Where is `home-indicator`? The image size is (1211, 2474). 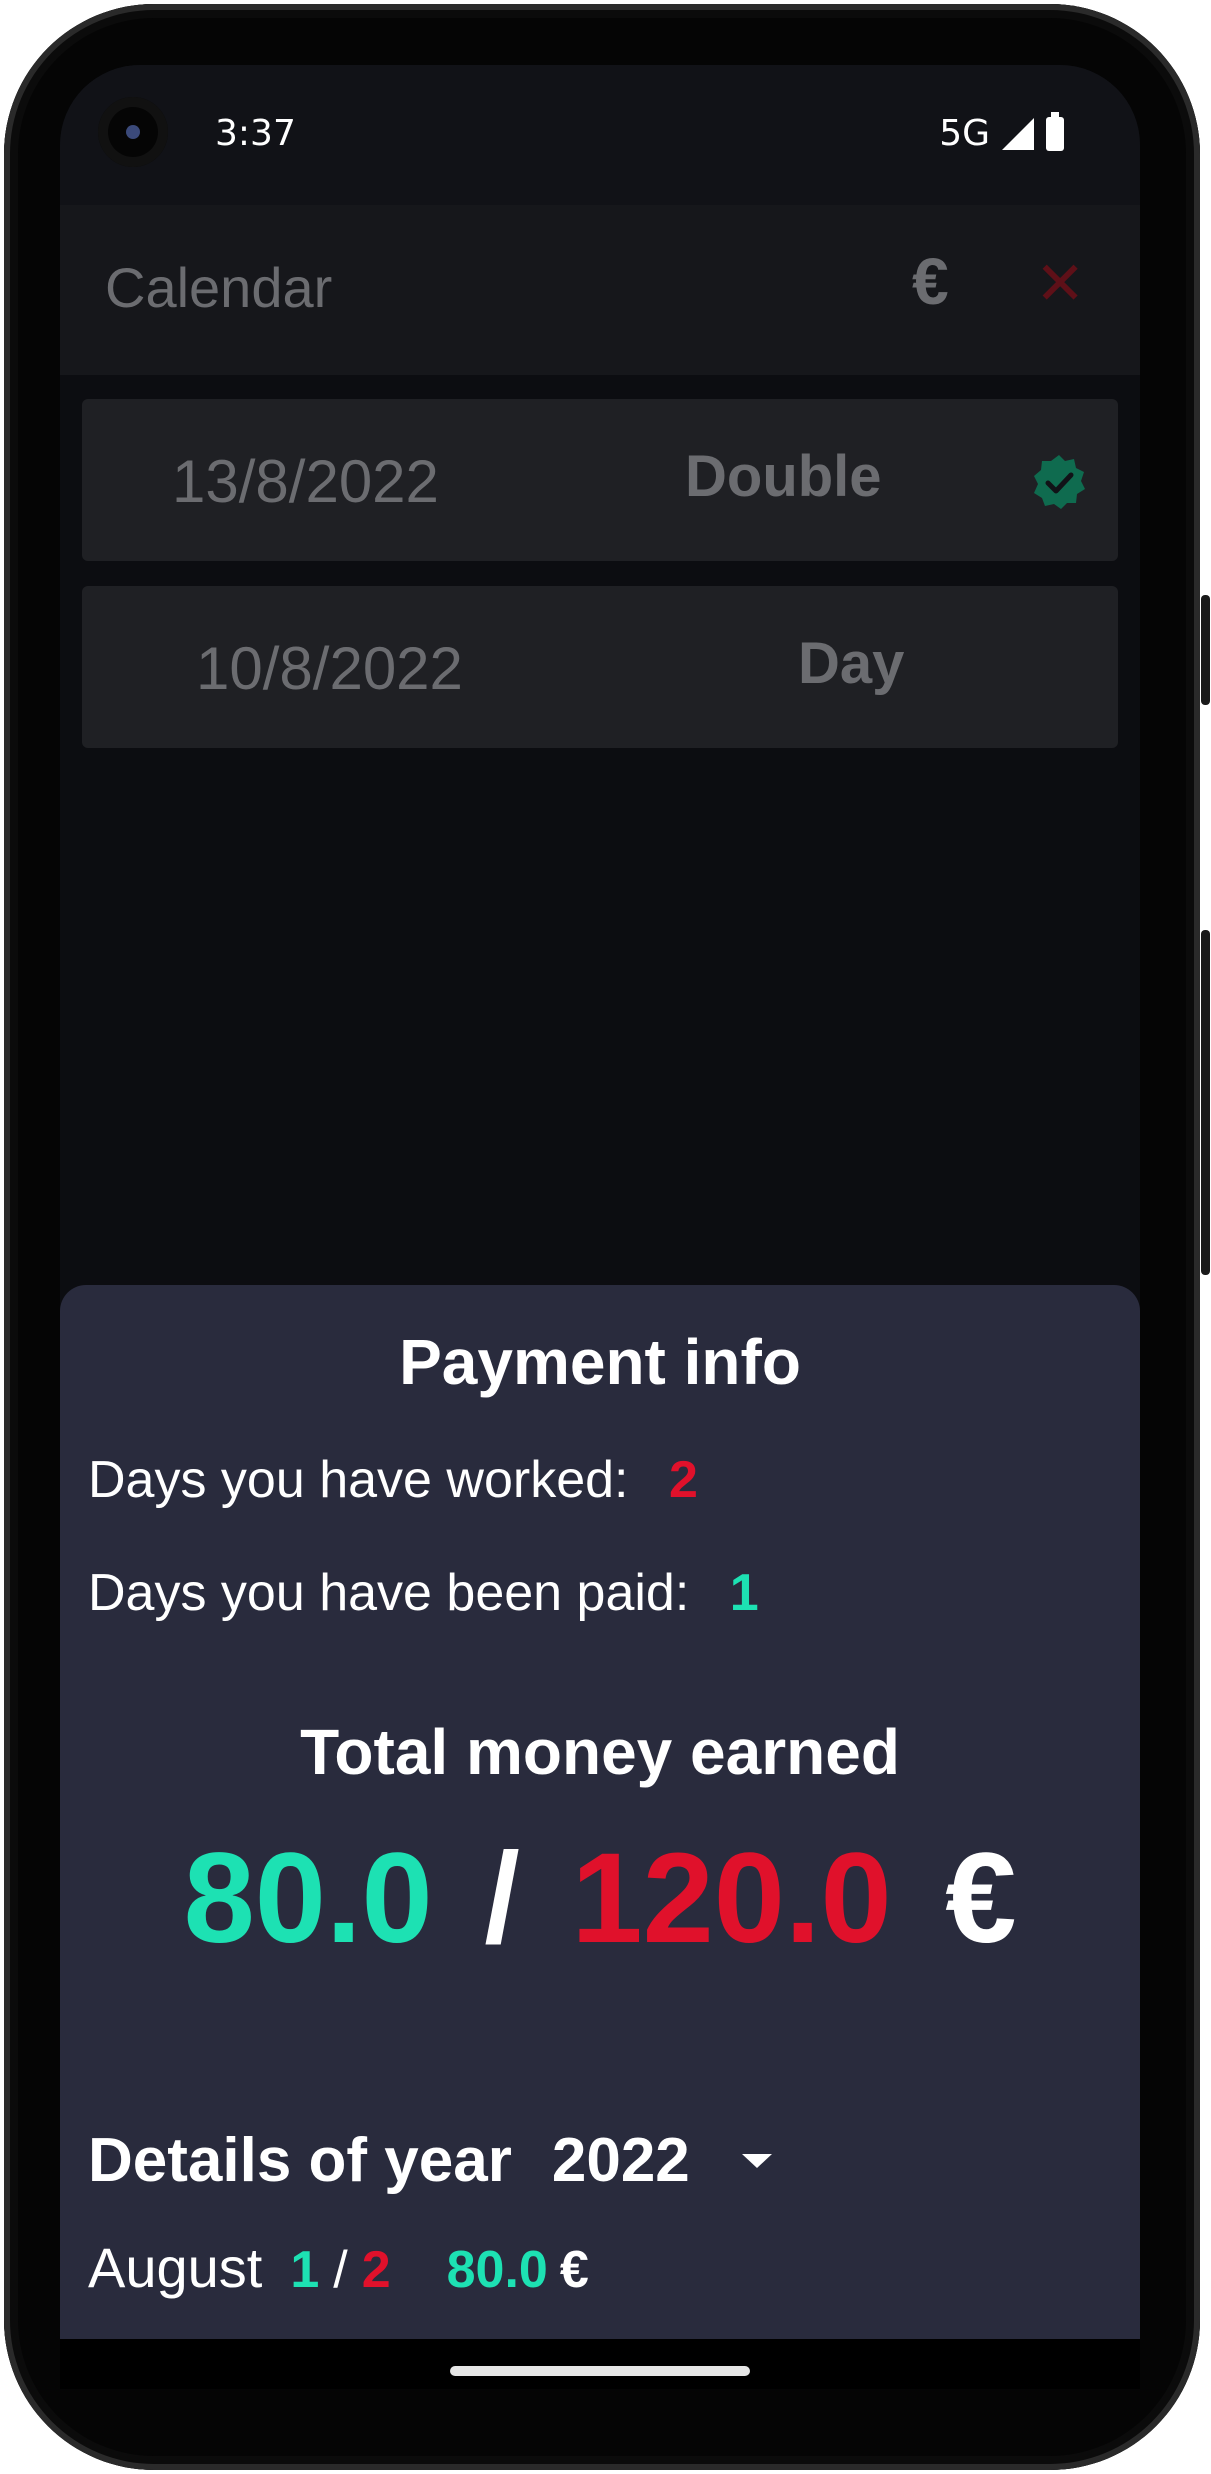 home-indicator is located at coordinates (600, 2371).